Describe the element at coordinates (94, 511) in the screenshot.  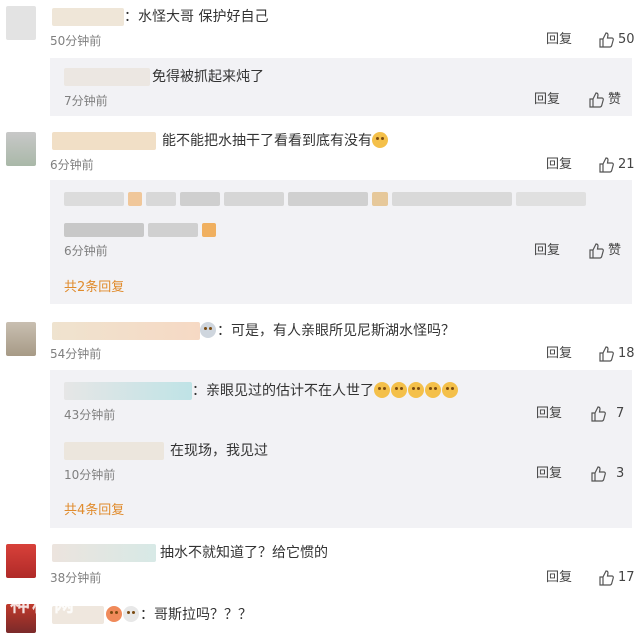
I see `more-replies-link: 共4条回复` at that location.